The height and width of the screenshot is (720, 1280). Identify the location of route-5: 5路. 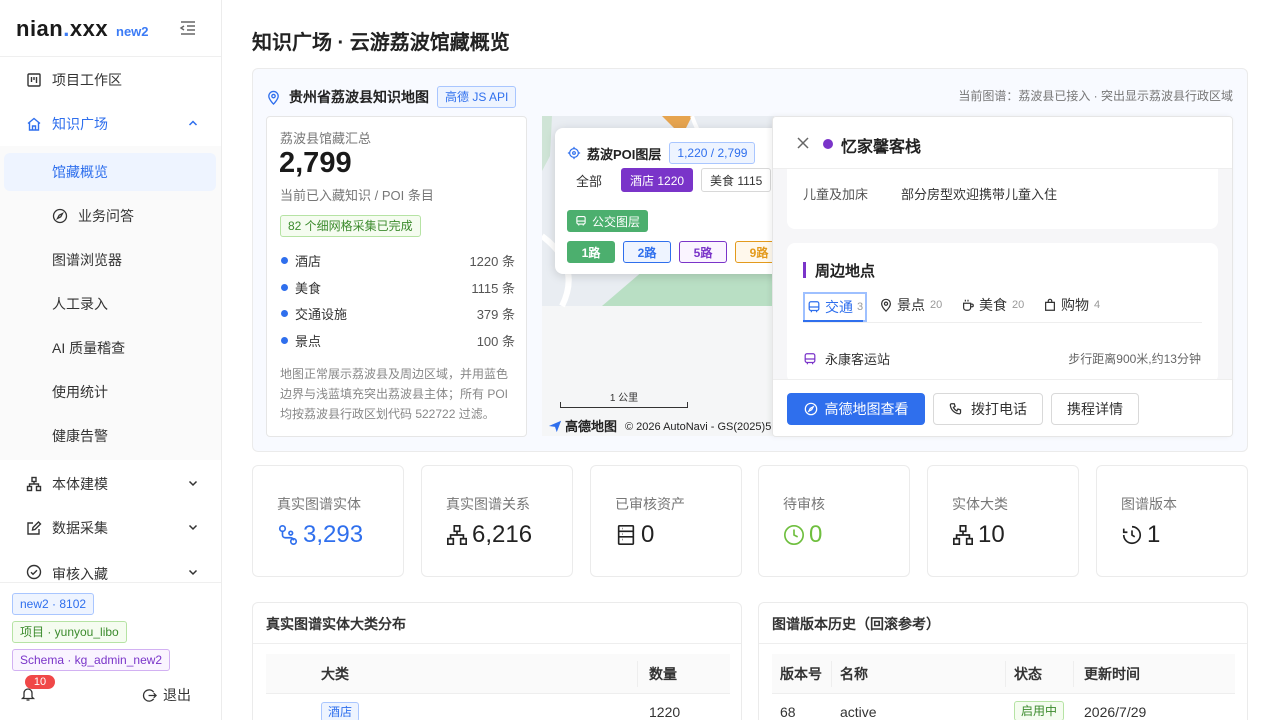
(703, 252).